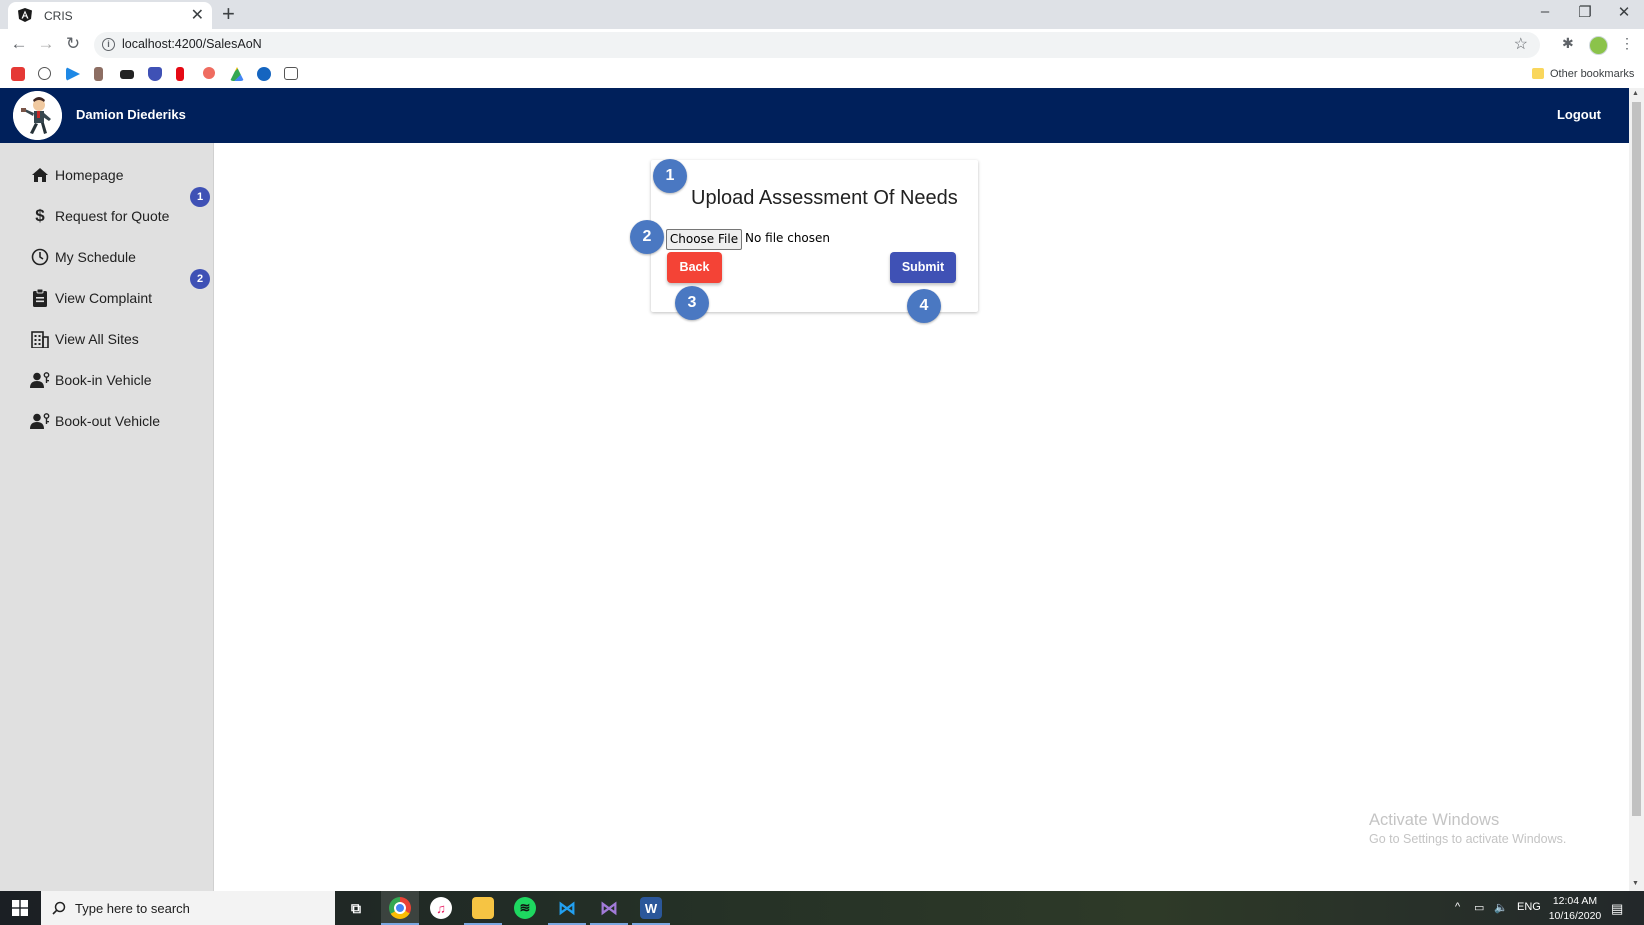  Describe the element at coordinates (356, 908) in the screenshot. I see `task-view-icon: ⧉` at that location.